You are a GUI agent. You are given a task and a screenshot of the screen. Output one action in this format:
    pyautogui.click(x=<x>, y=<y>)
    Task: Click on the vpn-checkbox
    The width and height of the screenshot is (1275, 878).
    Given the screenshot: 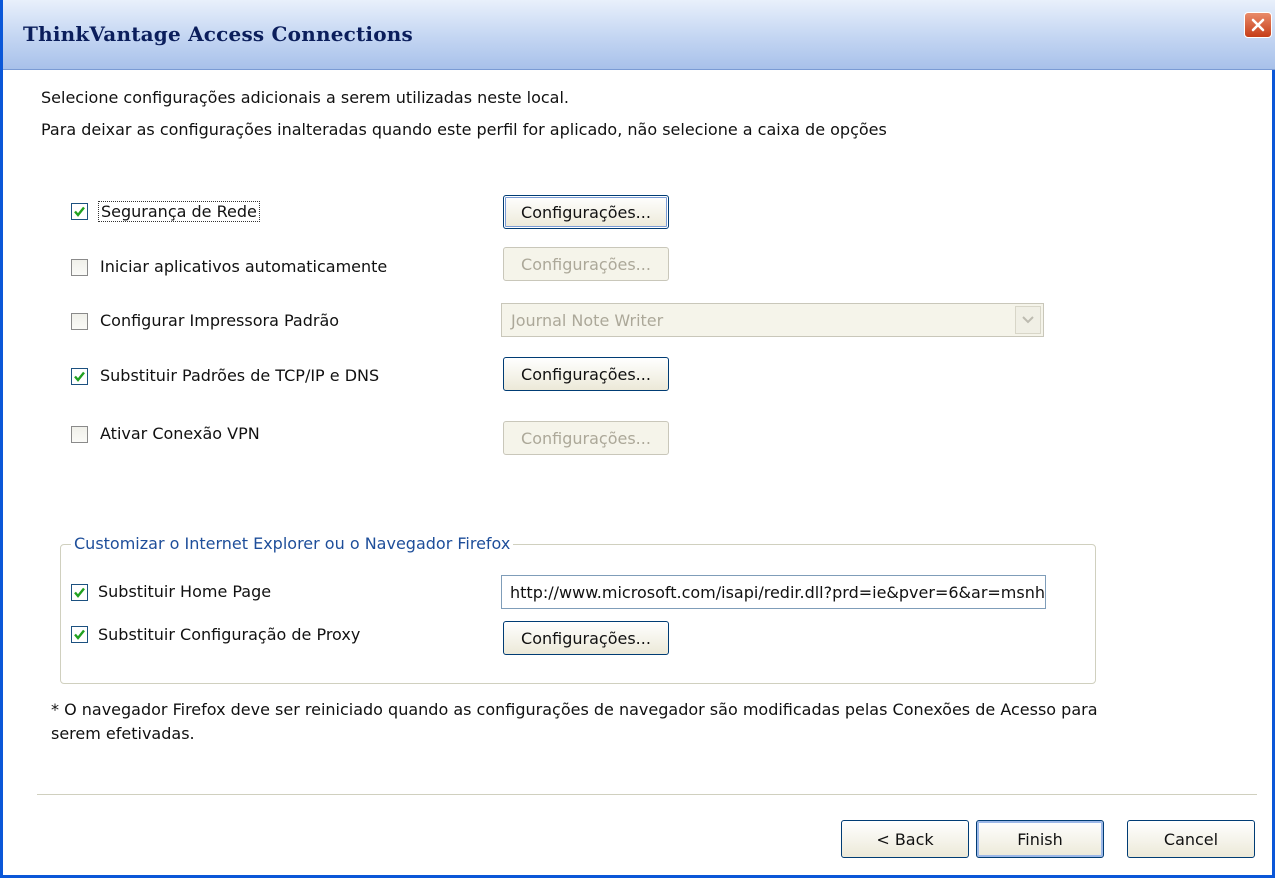 What is the action you would take?
    pyautogui.click(x=79, y=434)
    